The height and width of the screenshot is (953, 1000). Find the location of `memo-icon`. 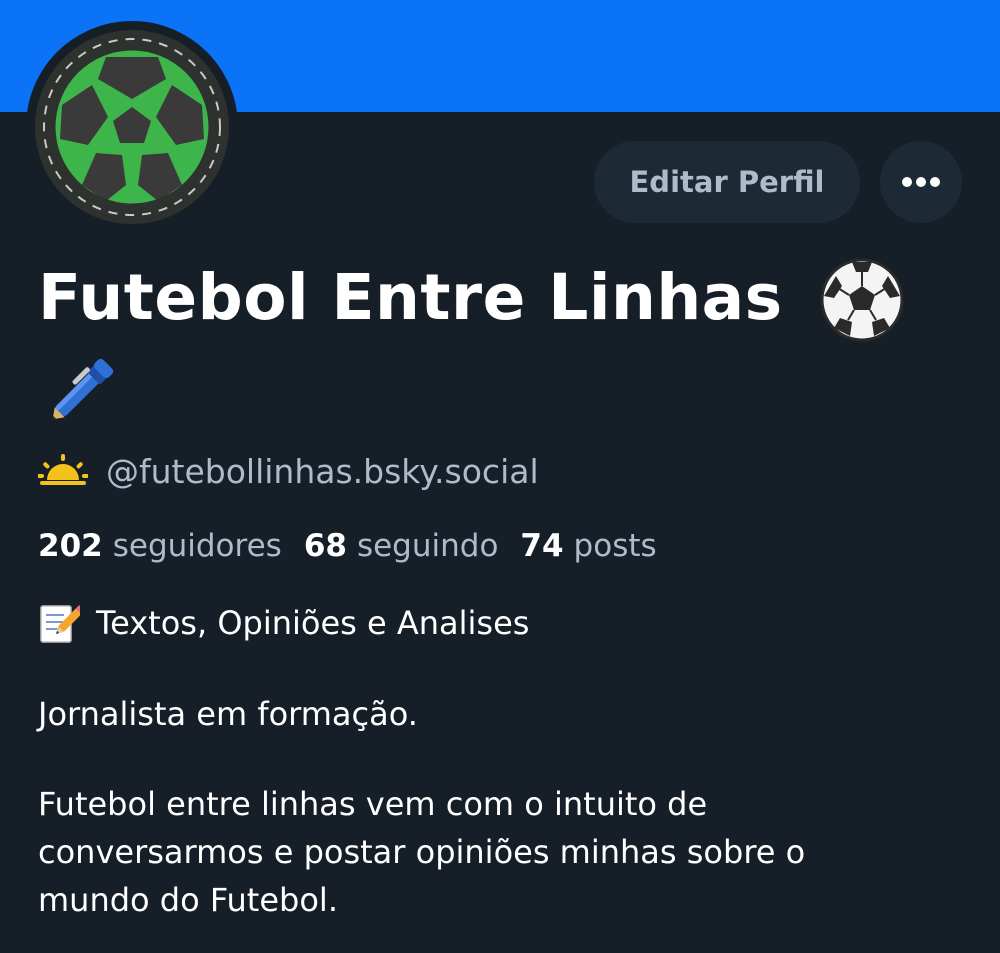

memo-icon is located at coordinates (60, 624).